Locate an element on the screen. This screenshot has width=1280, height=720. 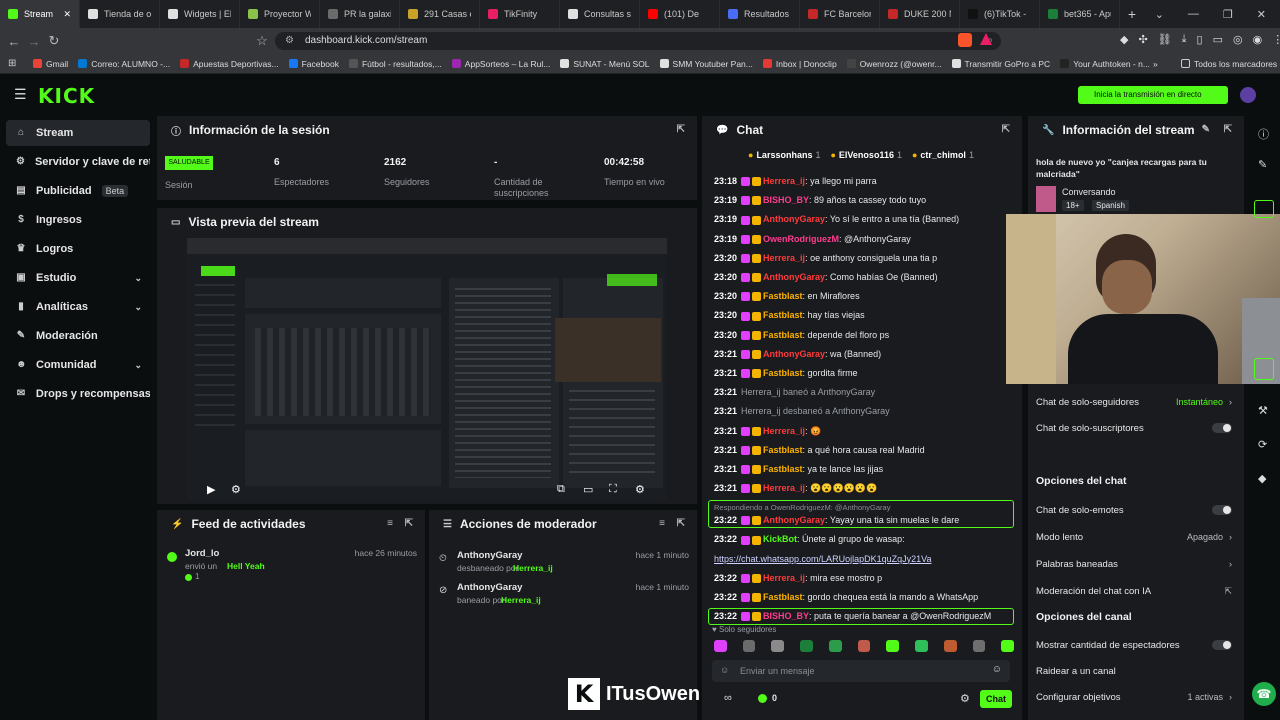
link-icon: ⛓ is located at coordinates (1165, 39).